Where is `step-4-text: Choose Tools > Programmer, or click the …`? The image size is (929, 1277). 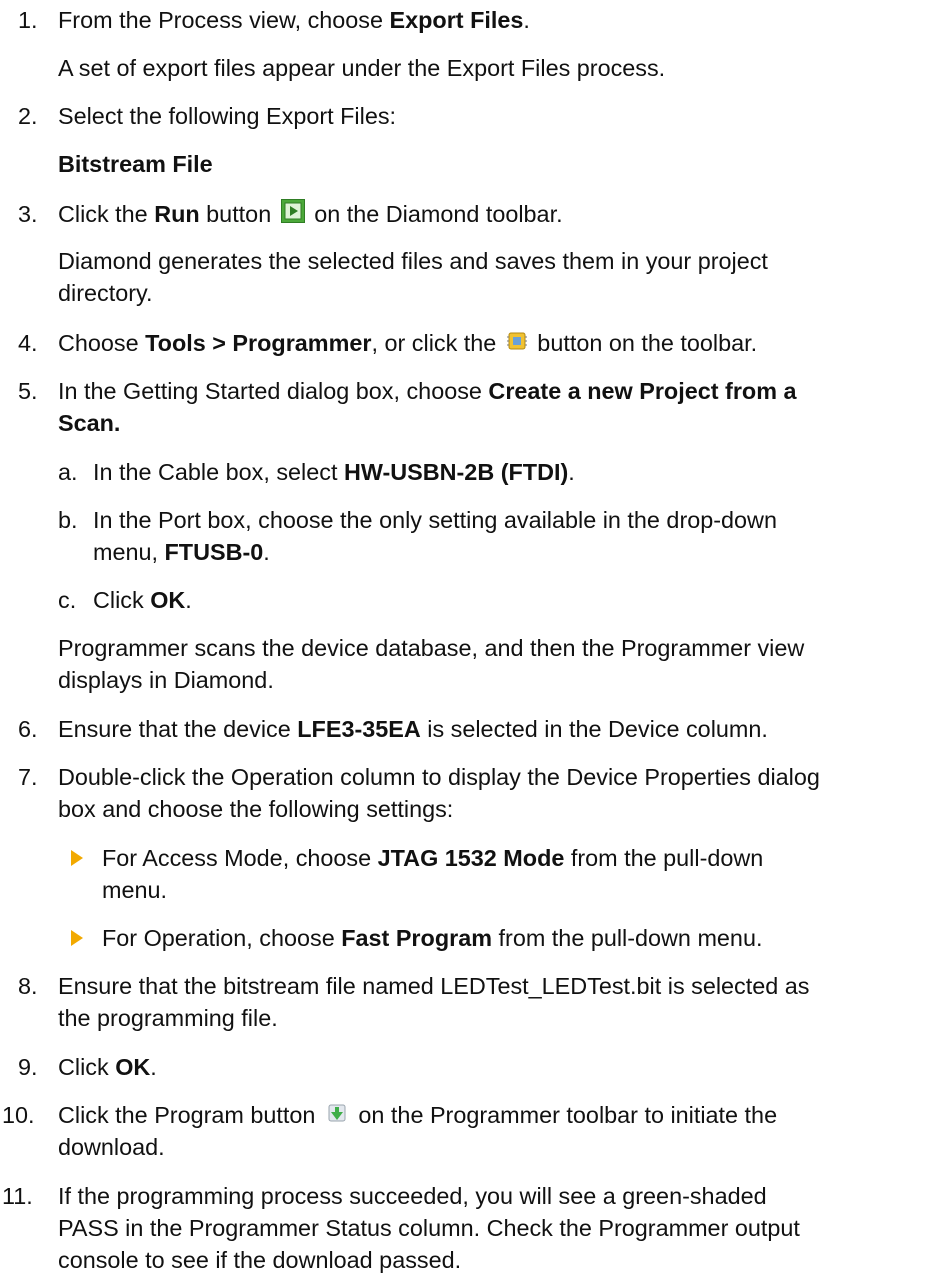
step-4-text: Choose Tools > Programmer, or click the … is located at coordinates (407, 344).